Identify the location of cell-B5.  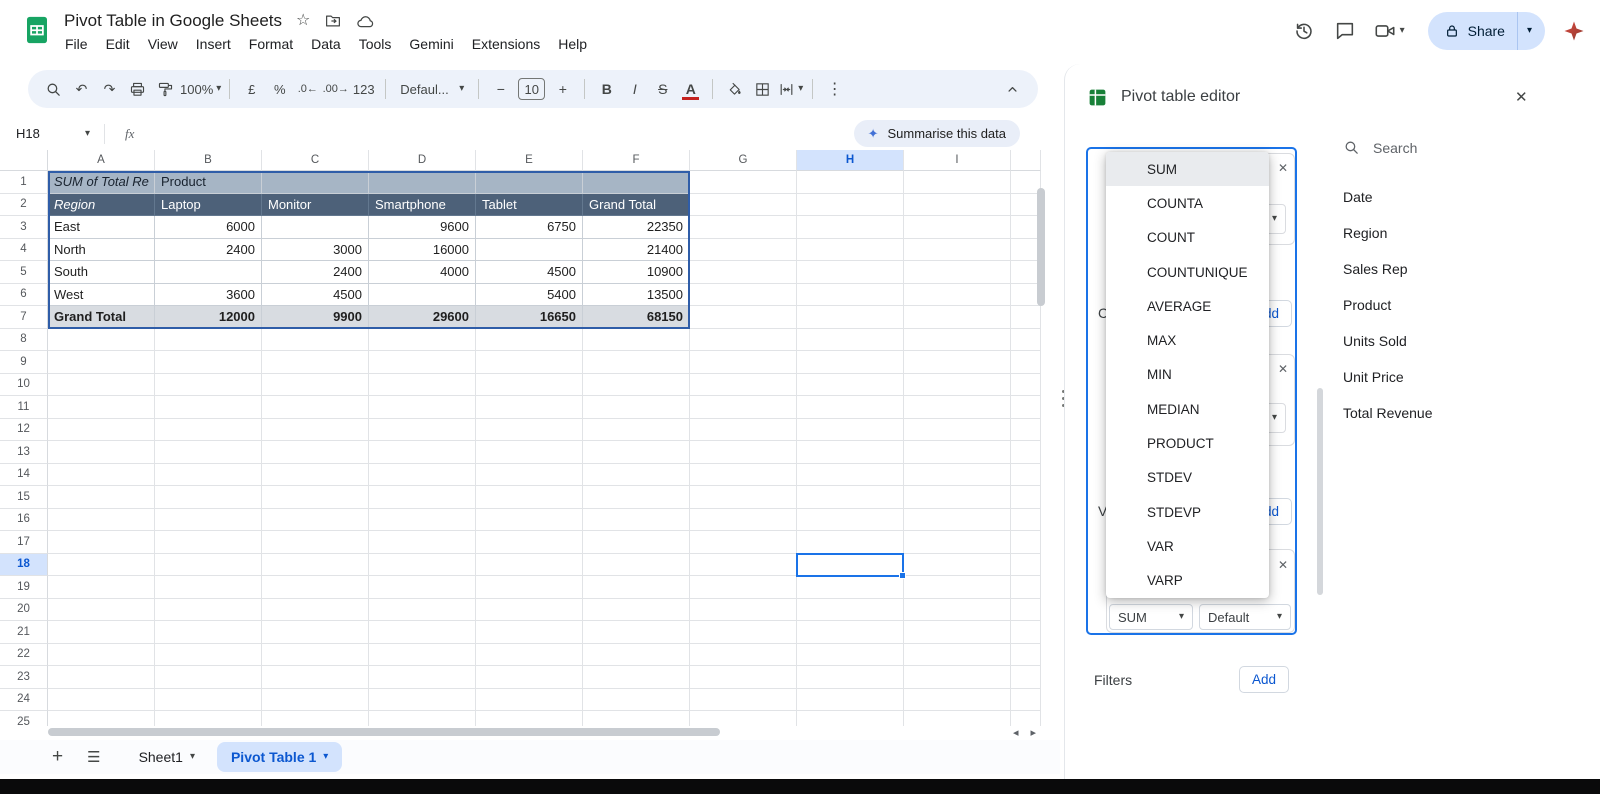
(208, 272).